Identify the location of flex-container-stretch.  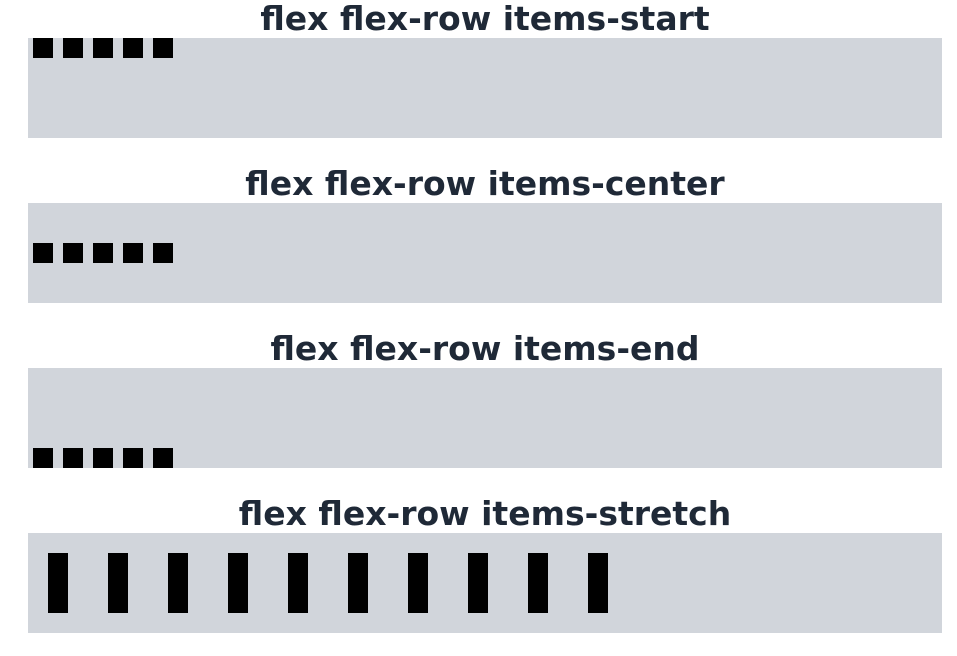
(485, 583).